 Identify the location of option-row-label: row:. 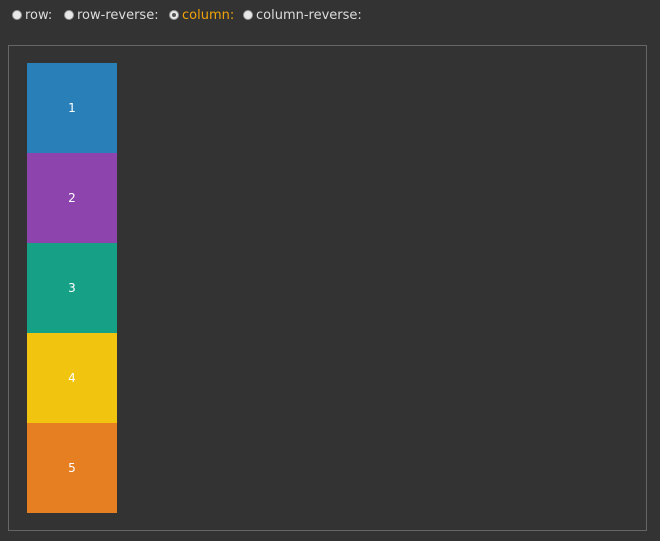
(39, 15).